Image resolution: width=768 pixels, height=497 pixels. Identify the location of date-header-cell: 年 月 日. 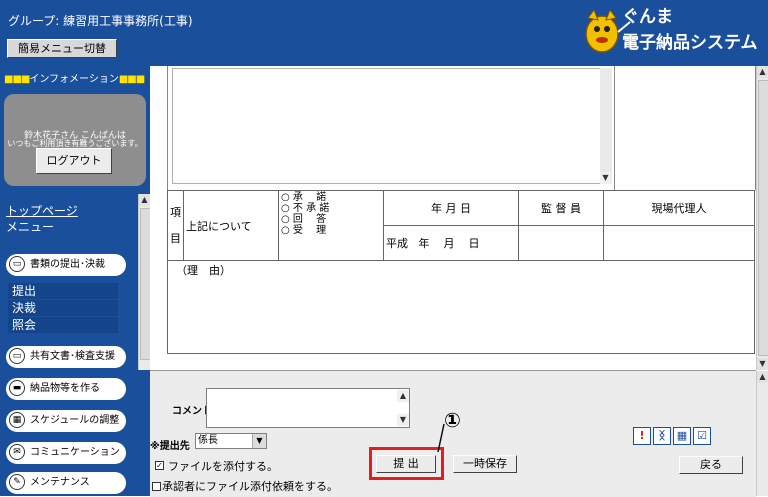
(451, 208).